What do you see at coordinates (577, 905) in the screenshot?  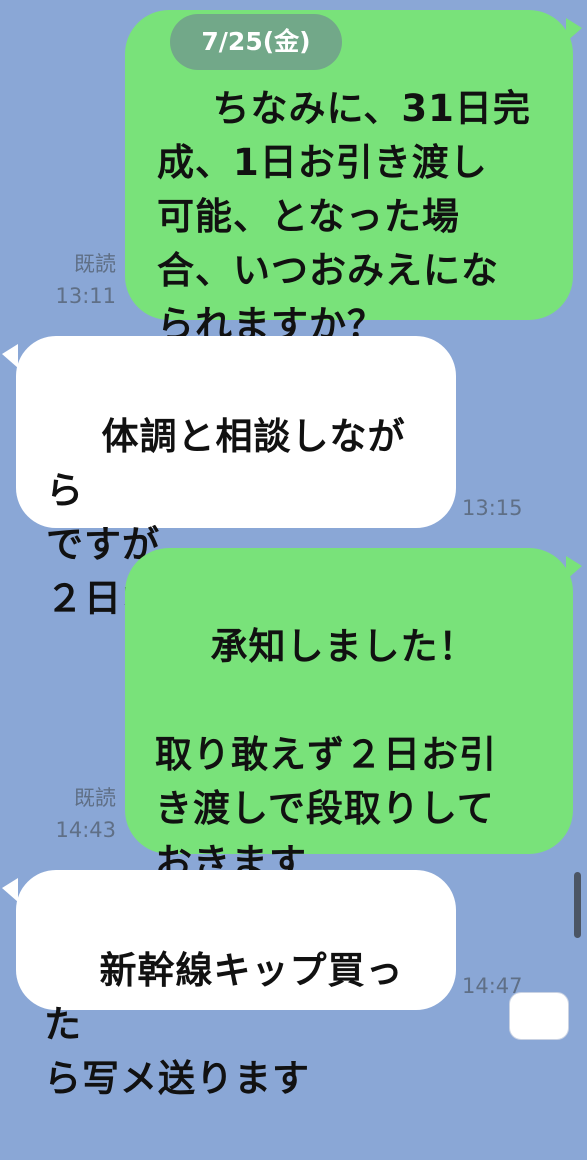 I see `scrollbar` at bounding box center [577, 905].